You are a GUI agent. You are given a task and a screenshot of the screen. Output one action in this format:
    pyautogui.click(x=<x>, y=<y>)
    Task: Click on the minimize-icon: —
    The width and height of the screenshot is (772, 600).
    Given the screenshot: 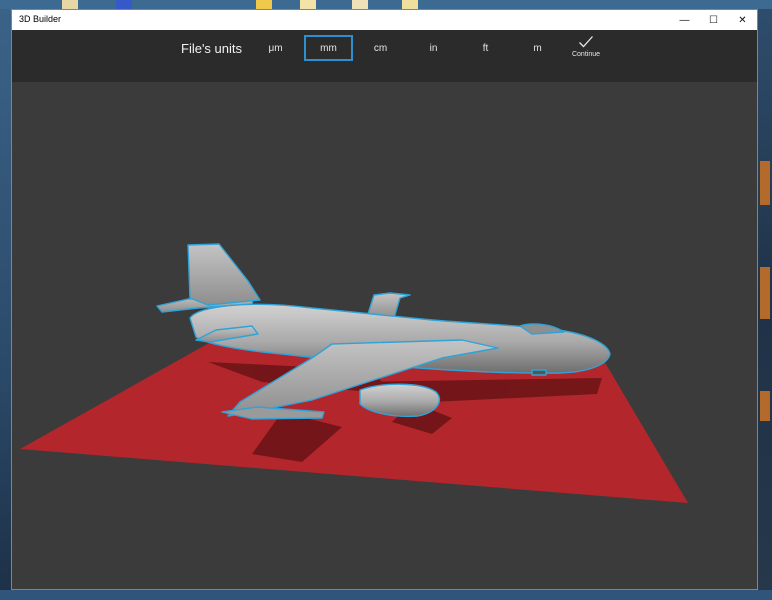 What is the action you would take?
    pyautogui.click(x=684, y=20)
    